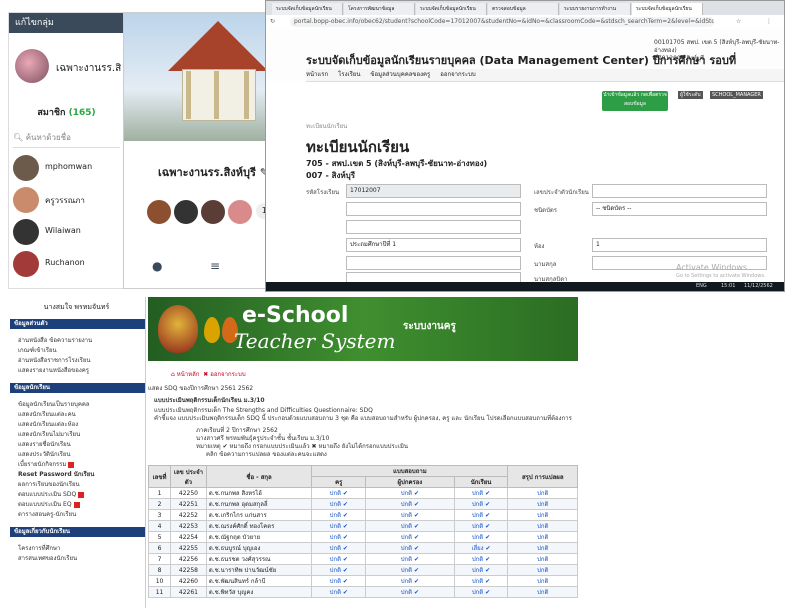 Image resolution: width=790 pixels, height=608 pixels. What do you see at coordinates (635, 101) in the screenshot?
I see `check-data-button: นำเข้าข้อมูลแล้ว กดเพื่อตรวจสอบข้อมูล` at bounding box center [635, 101].